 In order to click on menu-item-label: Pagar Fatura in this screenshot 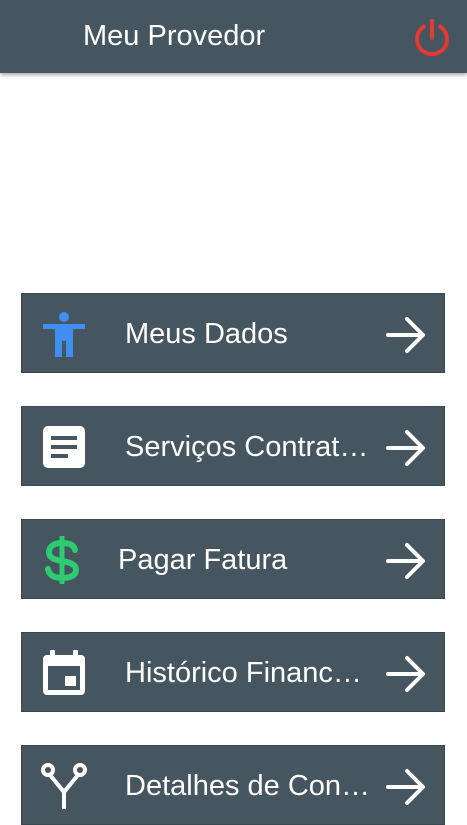, I will do `click(203, 560)`.